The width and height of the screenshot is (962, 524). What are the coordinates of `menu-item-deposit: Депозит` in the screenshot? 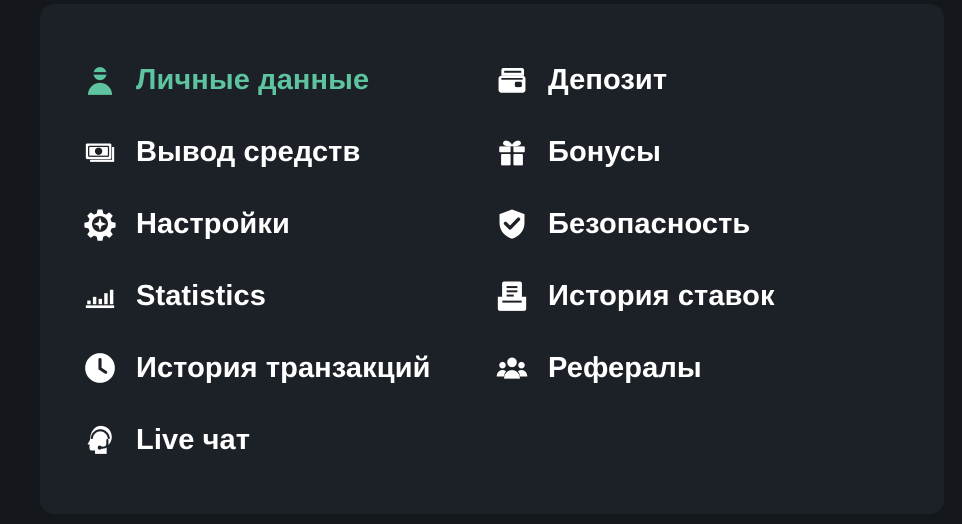 It's located at (694, 80).